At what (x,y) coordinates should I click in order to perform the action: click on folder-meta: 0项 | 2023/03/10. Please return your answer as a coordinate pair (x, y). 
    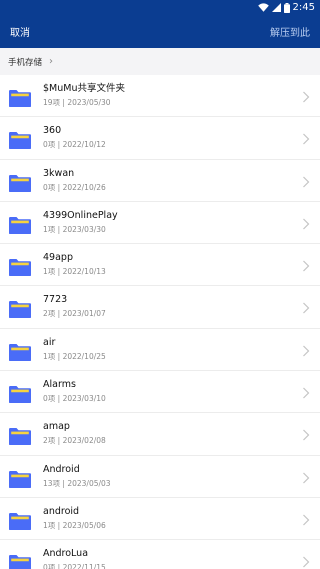
    Looking at the image, I should click on (74, 399).